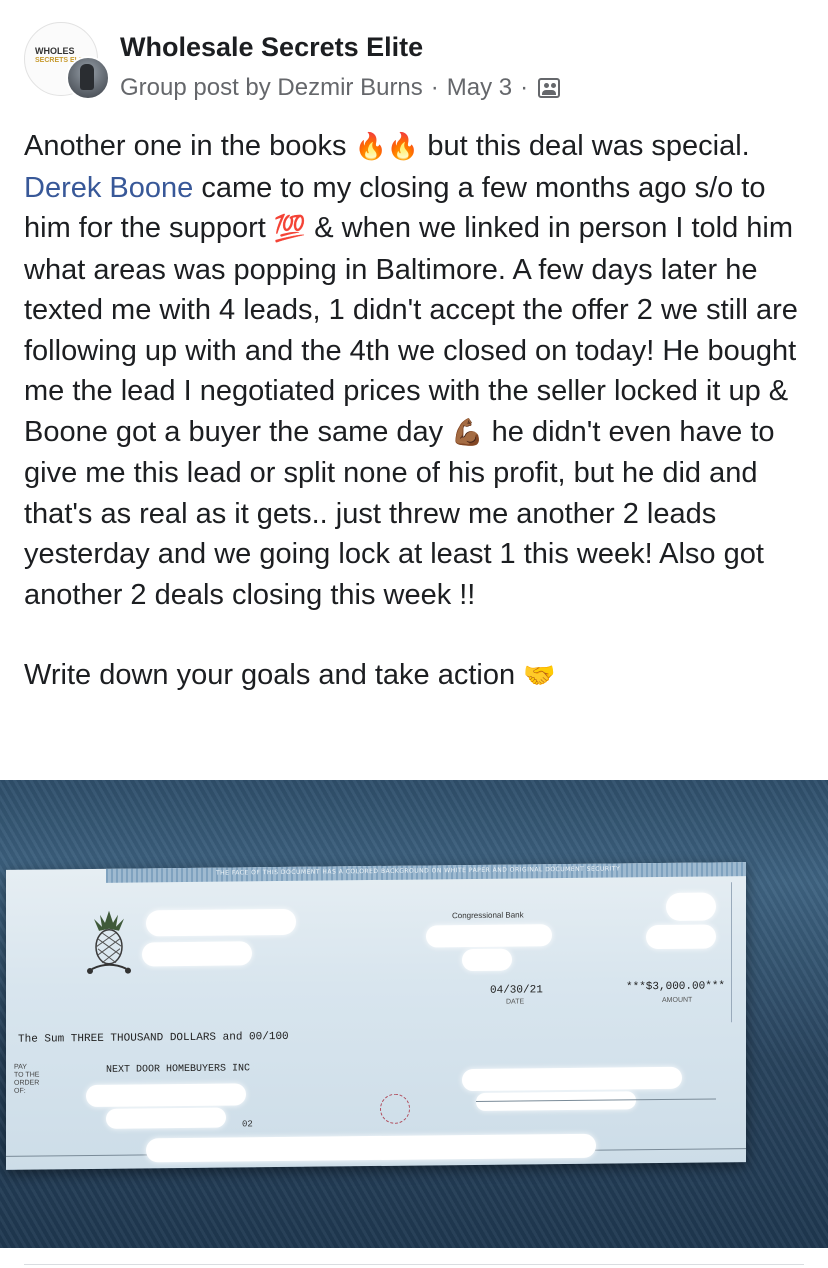 Image resolution: width=828 pixels, height=1268 pixels. Describe the element at coordinates (271, 47) in the screenshot. I see `group-name-link: Wholesale Secrets Elite` at that location.